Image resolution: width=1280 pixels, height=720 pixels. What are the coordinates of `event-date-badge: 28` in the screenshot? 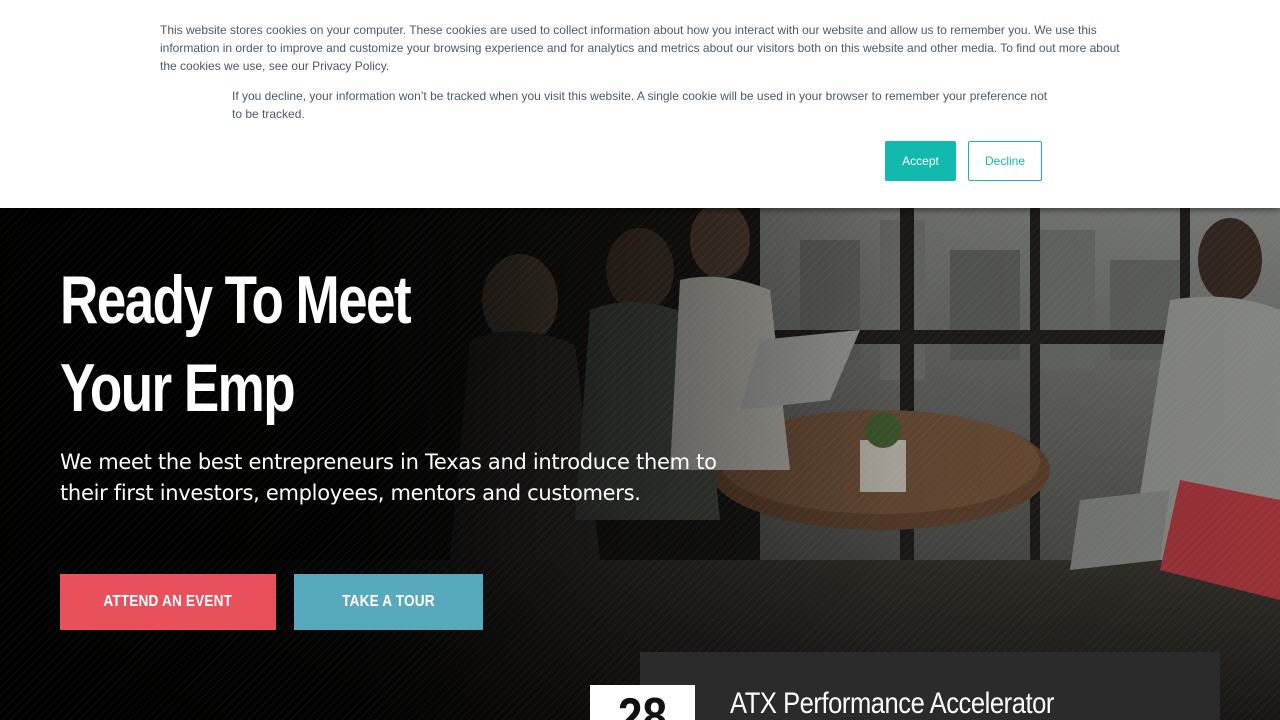 It's located at (642, 702).